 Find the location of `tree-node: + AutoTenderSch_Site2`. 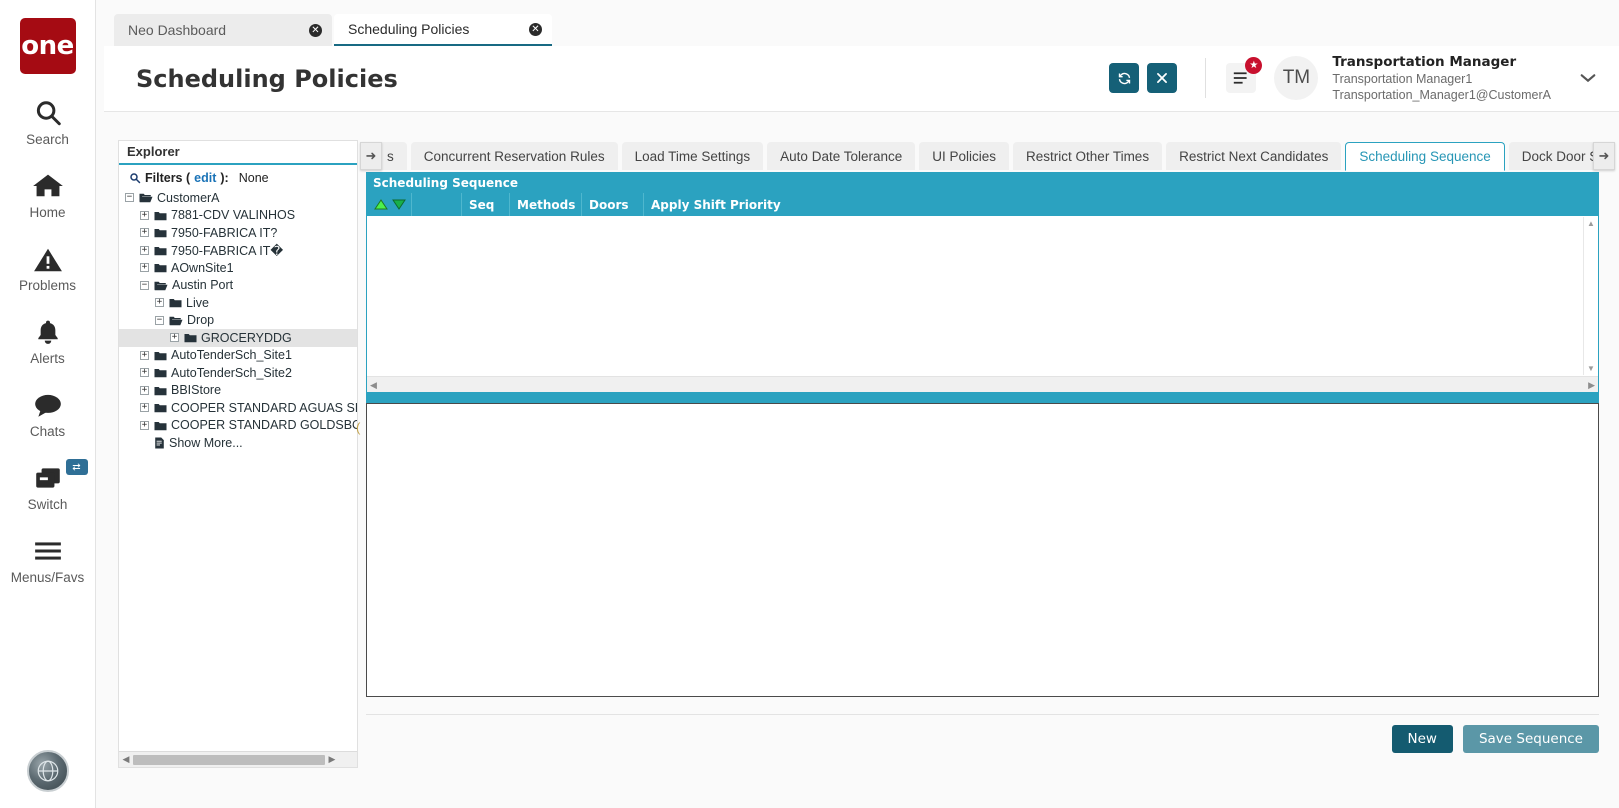

tree-node: + AutoTenderSch_Site2 is located at coordinates (238, 373).